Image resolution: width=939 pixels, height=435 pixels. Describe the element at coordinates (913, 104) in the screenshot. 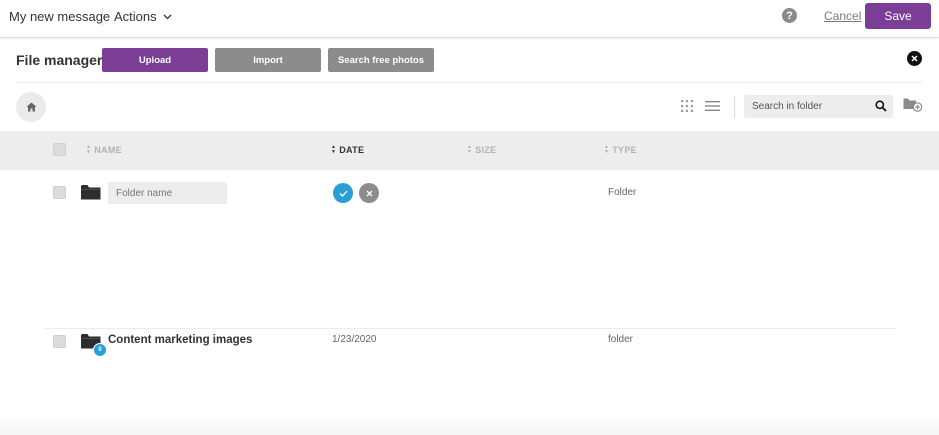

I see `new-folder-icon` at that location.